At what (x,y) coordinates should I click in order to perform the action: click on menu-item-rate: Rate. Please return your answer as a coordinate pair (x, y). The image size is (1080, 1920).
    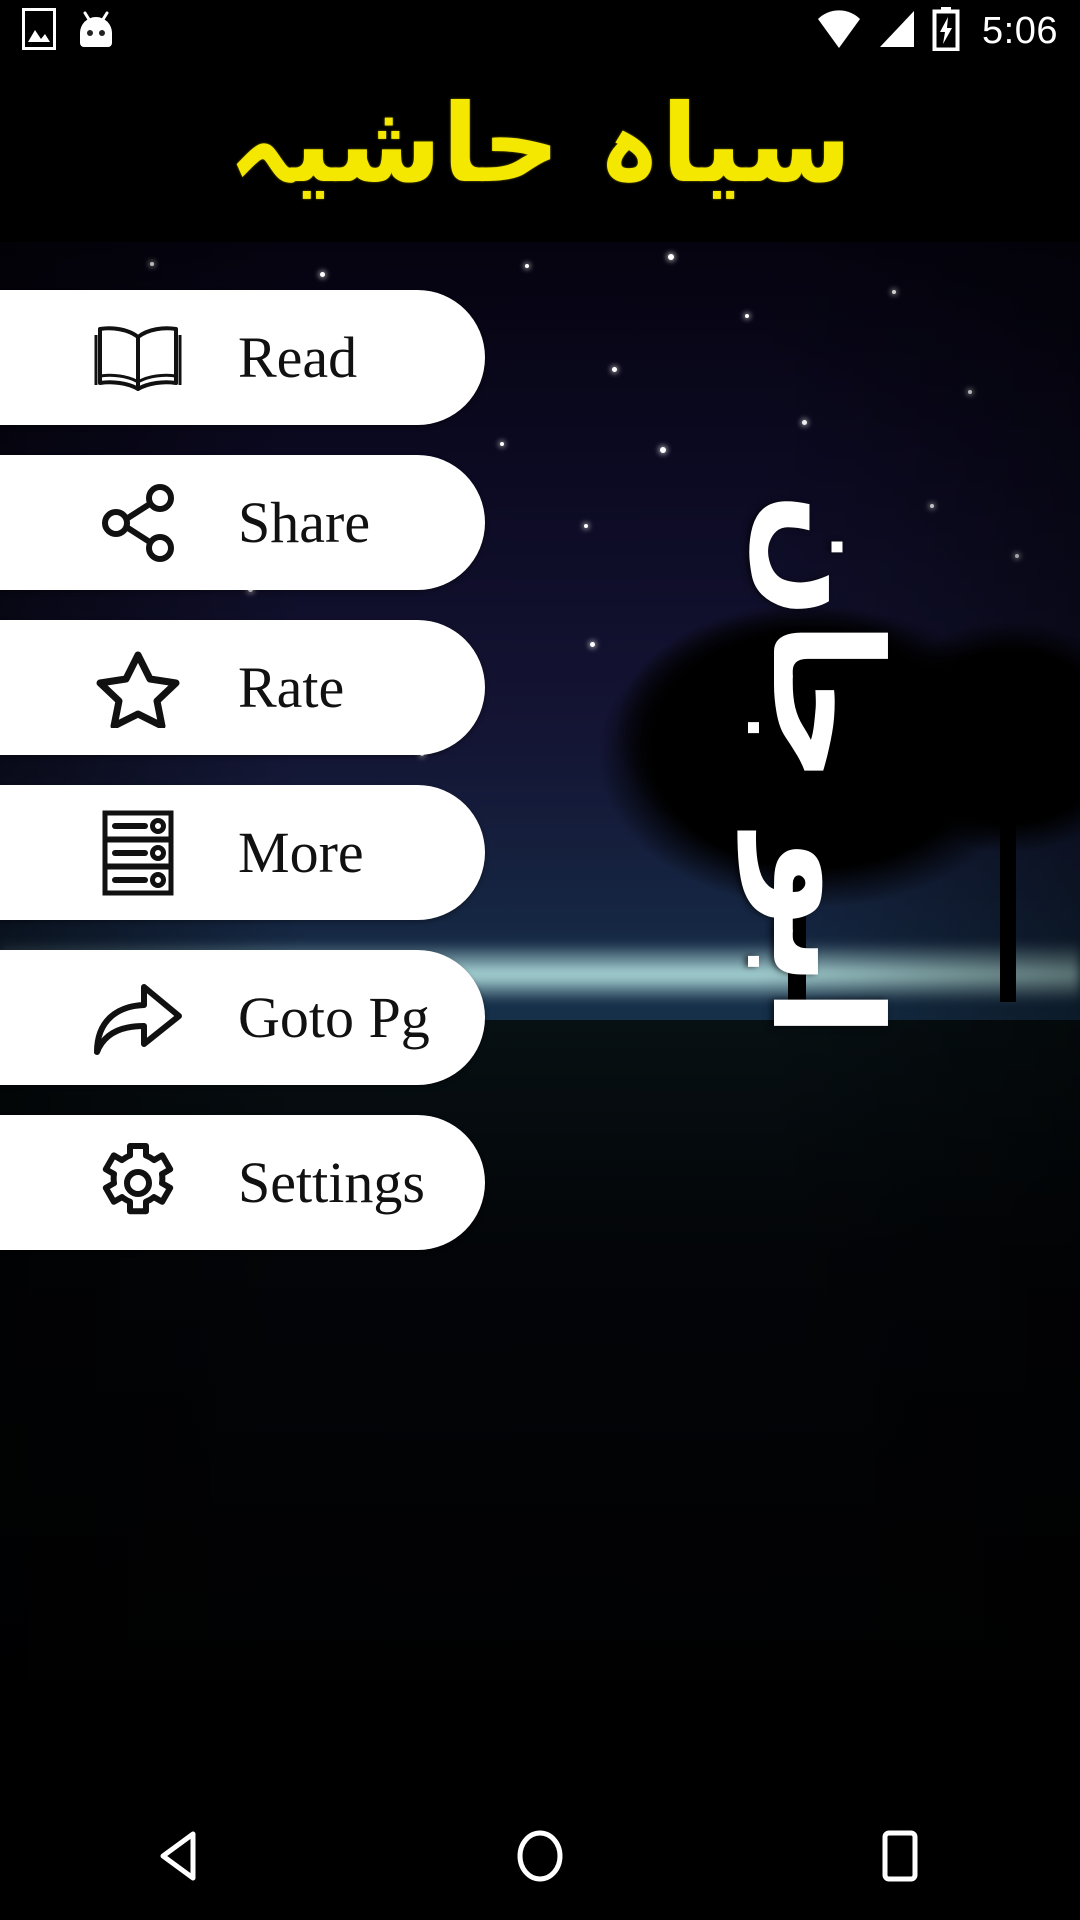
    Looking at the image, I should click on (242, 687).